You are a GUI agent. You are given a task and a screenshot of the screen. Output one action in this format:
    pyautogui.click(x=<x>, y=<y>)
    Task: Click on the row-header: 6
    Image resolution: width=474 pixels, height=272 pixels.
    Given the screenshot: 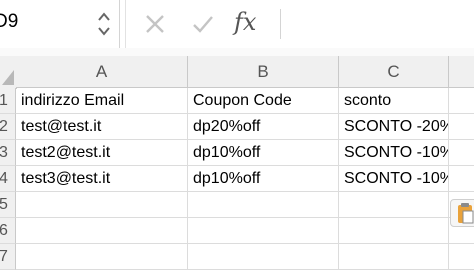 What is the action you would take?
    pyautogui.click(x=8, y=231)
    